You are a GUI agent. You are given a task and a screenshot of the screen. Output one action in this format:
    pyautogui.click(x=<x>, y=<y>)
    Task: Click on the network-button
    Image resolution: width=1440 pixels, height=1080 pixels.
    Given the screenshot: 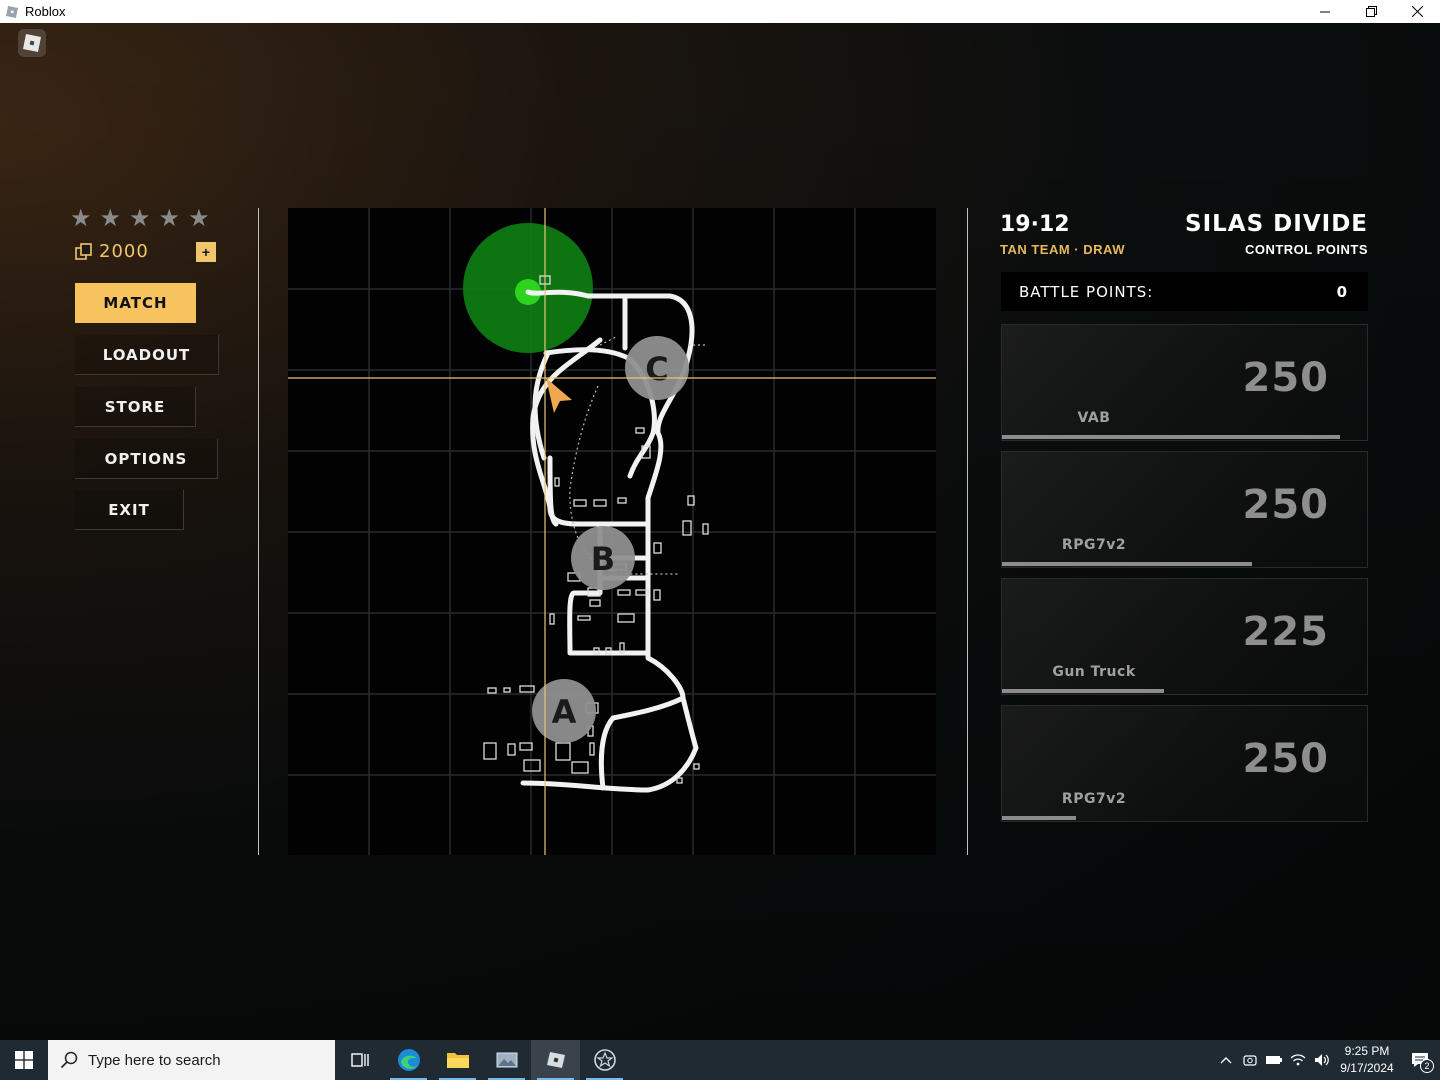 What is the action you would take?
    pyautogui.click(x=1298, y=1060)
    